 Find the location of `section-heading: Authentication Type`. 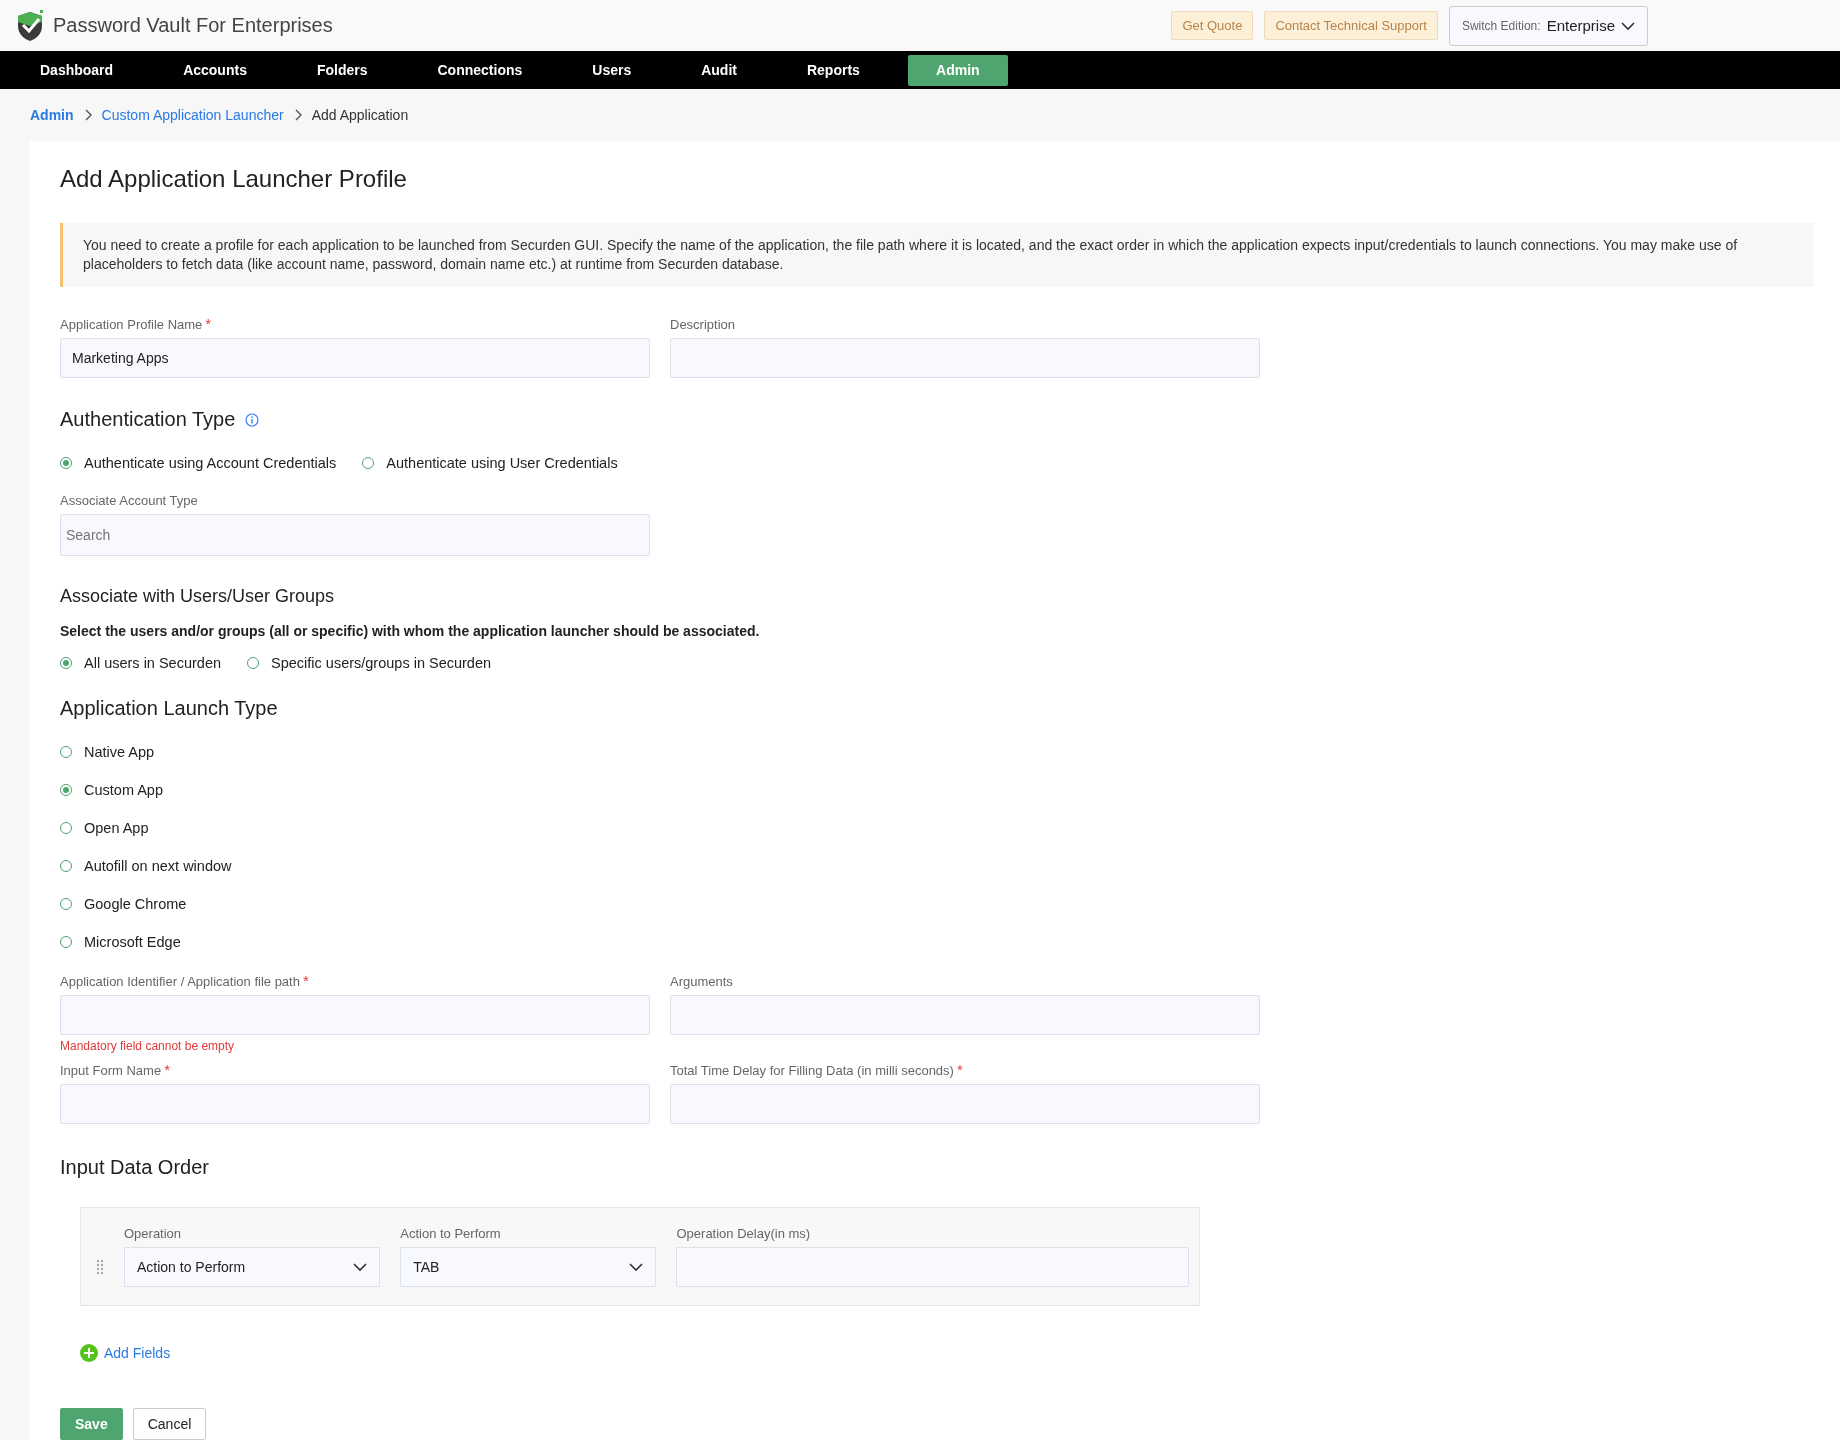

section-heading: Authentication Type is located at coordinates (148, 419).